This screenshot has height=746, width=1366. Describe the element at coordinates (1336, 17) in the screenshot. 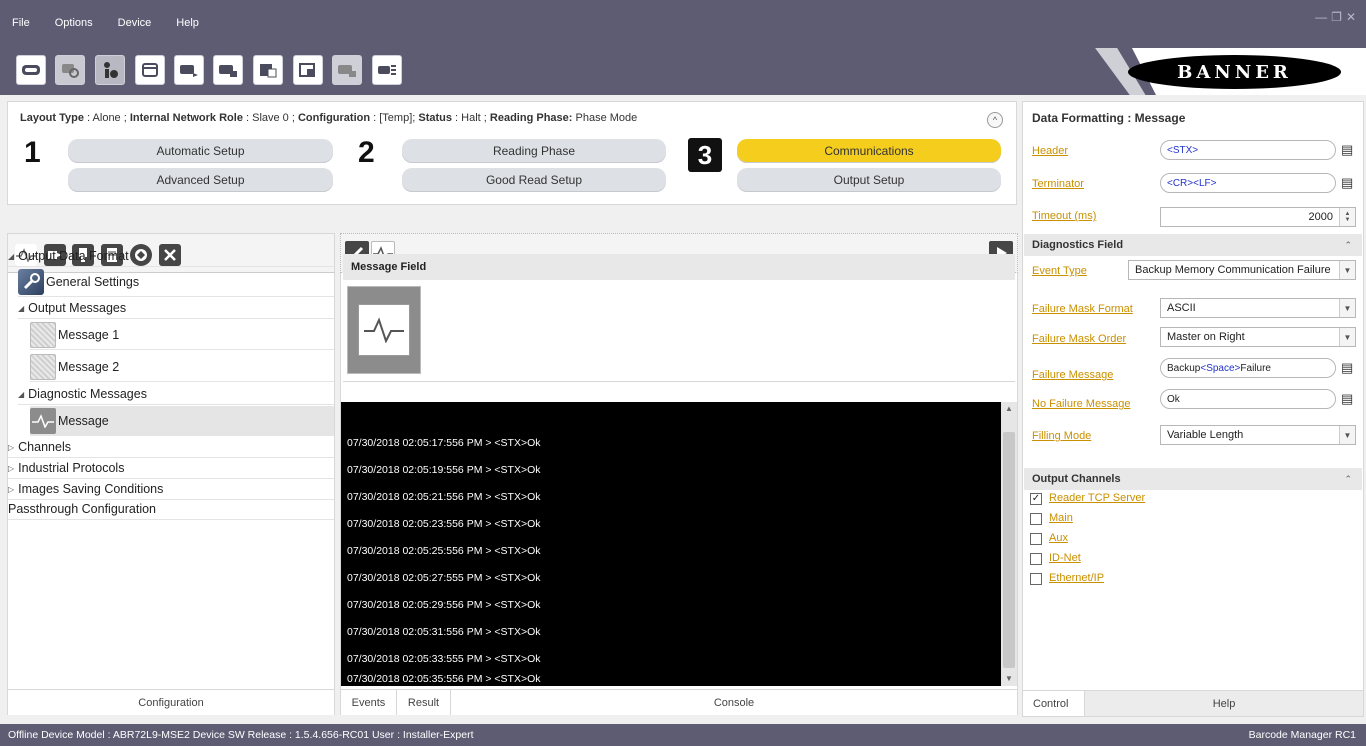

I see `restore-icon: ❐` at that location.